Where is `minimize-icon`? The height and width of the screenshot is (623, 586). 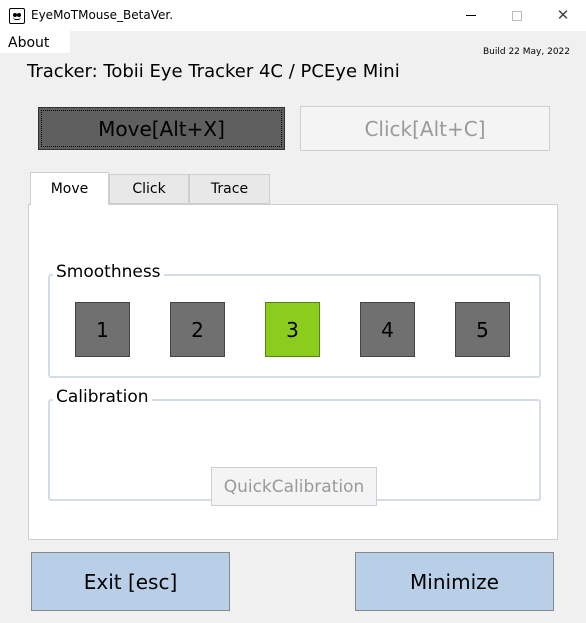 minimize-icon is located at coordinates (471, 15).